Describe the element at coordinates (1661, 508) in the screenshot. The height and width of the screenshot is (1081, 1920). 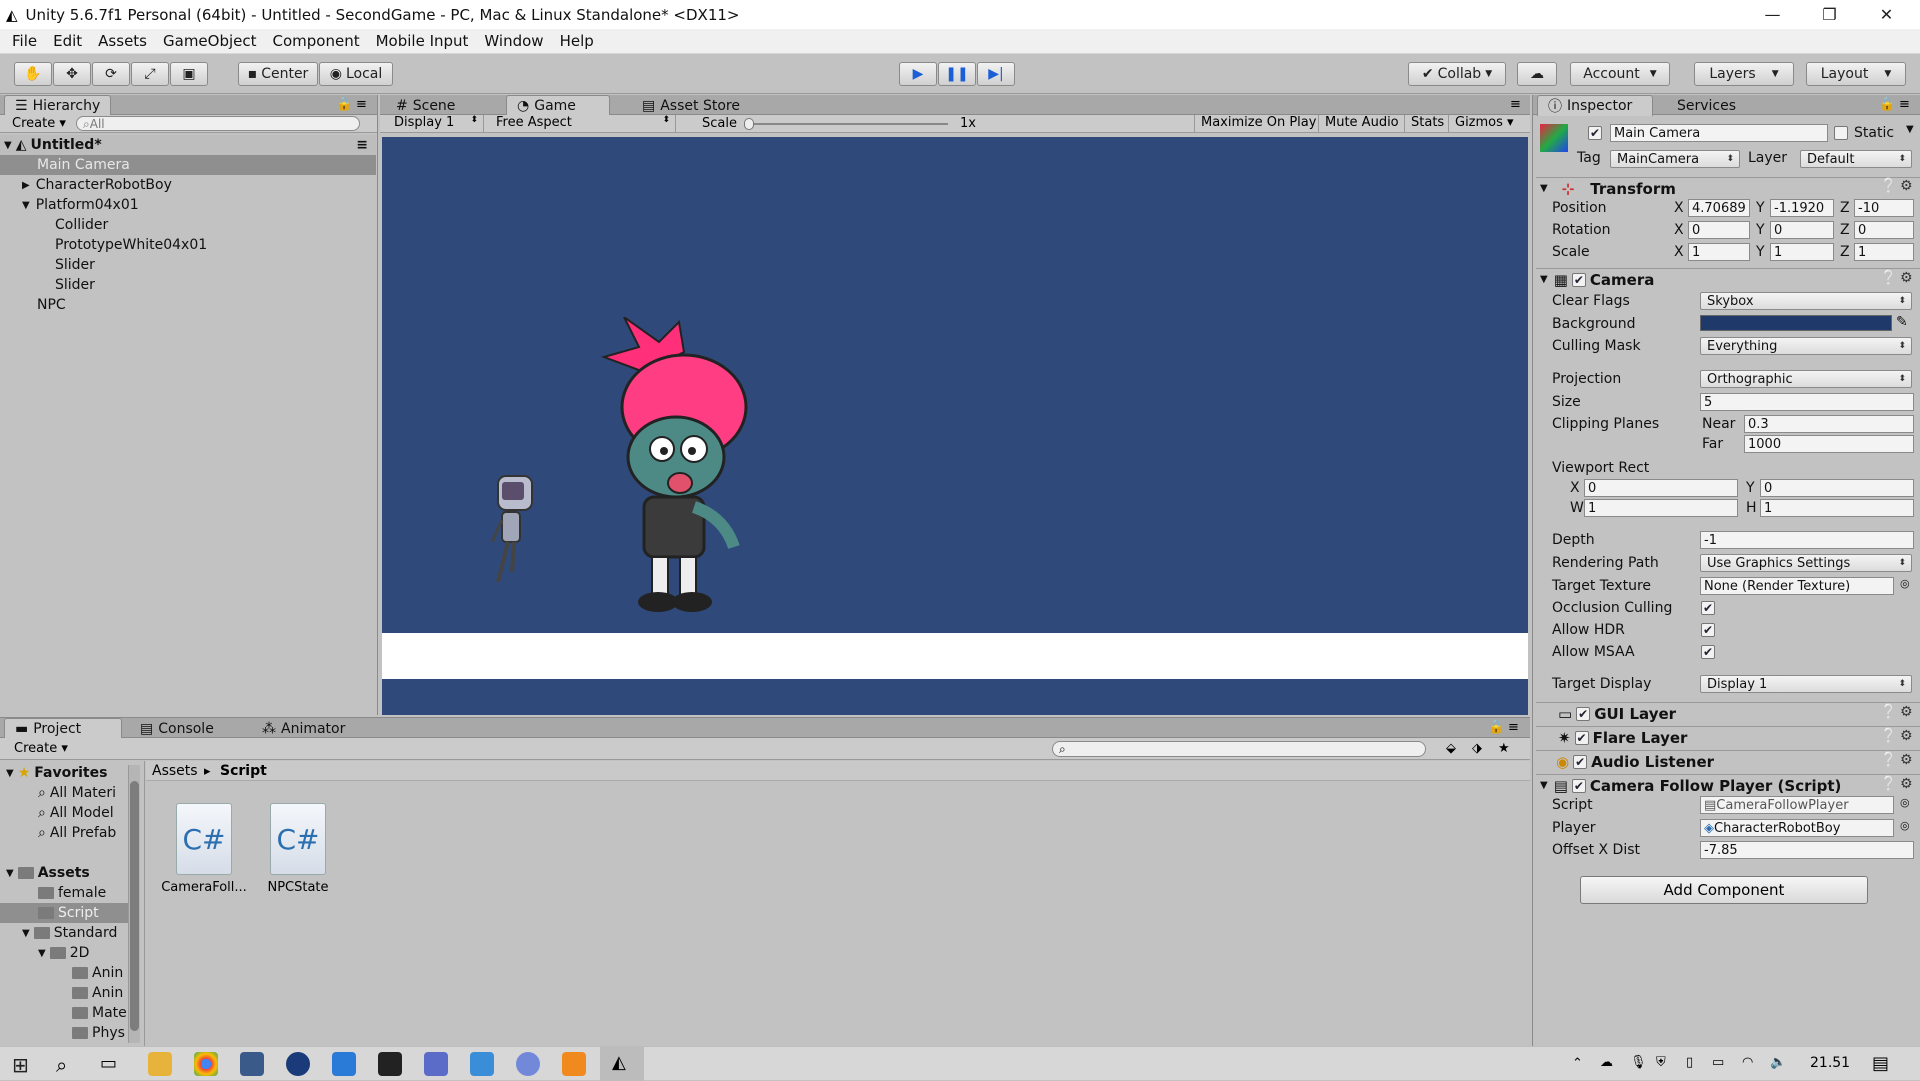
I see `viewport-w-field: 1` at that location.